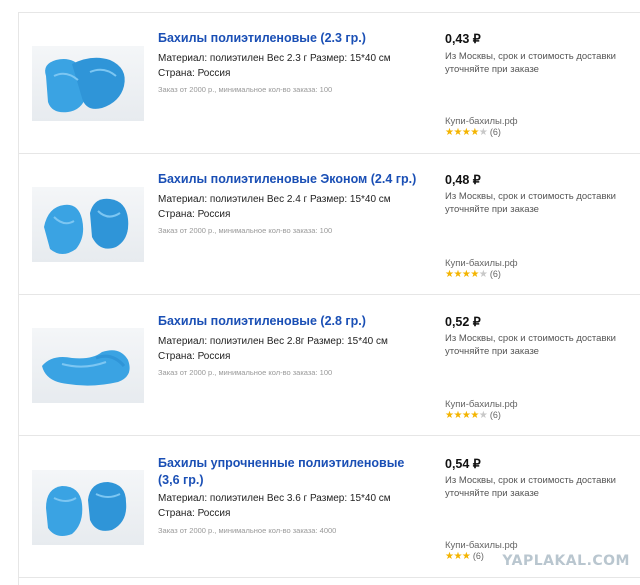 The image size is (640, 585). What do you see at coordinates (566, 561) in the screenshot?
I see `site-watermark: YAPLAKAL.COM` at bounding box center [566, 561].